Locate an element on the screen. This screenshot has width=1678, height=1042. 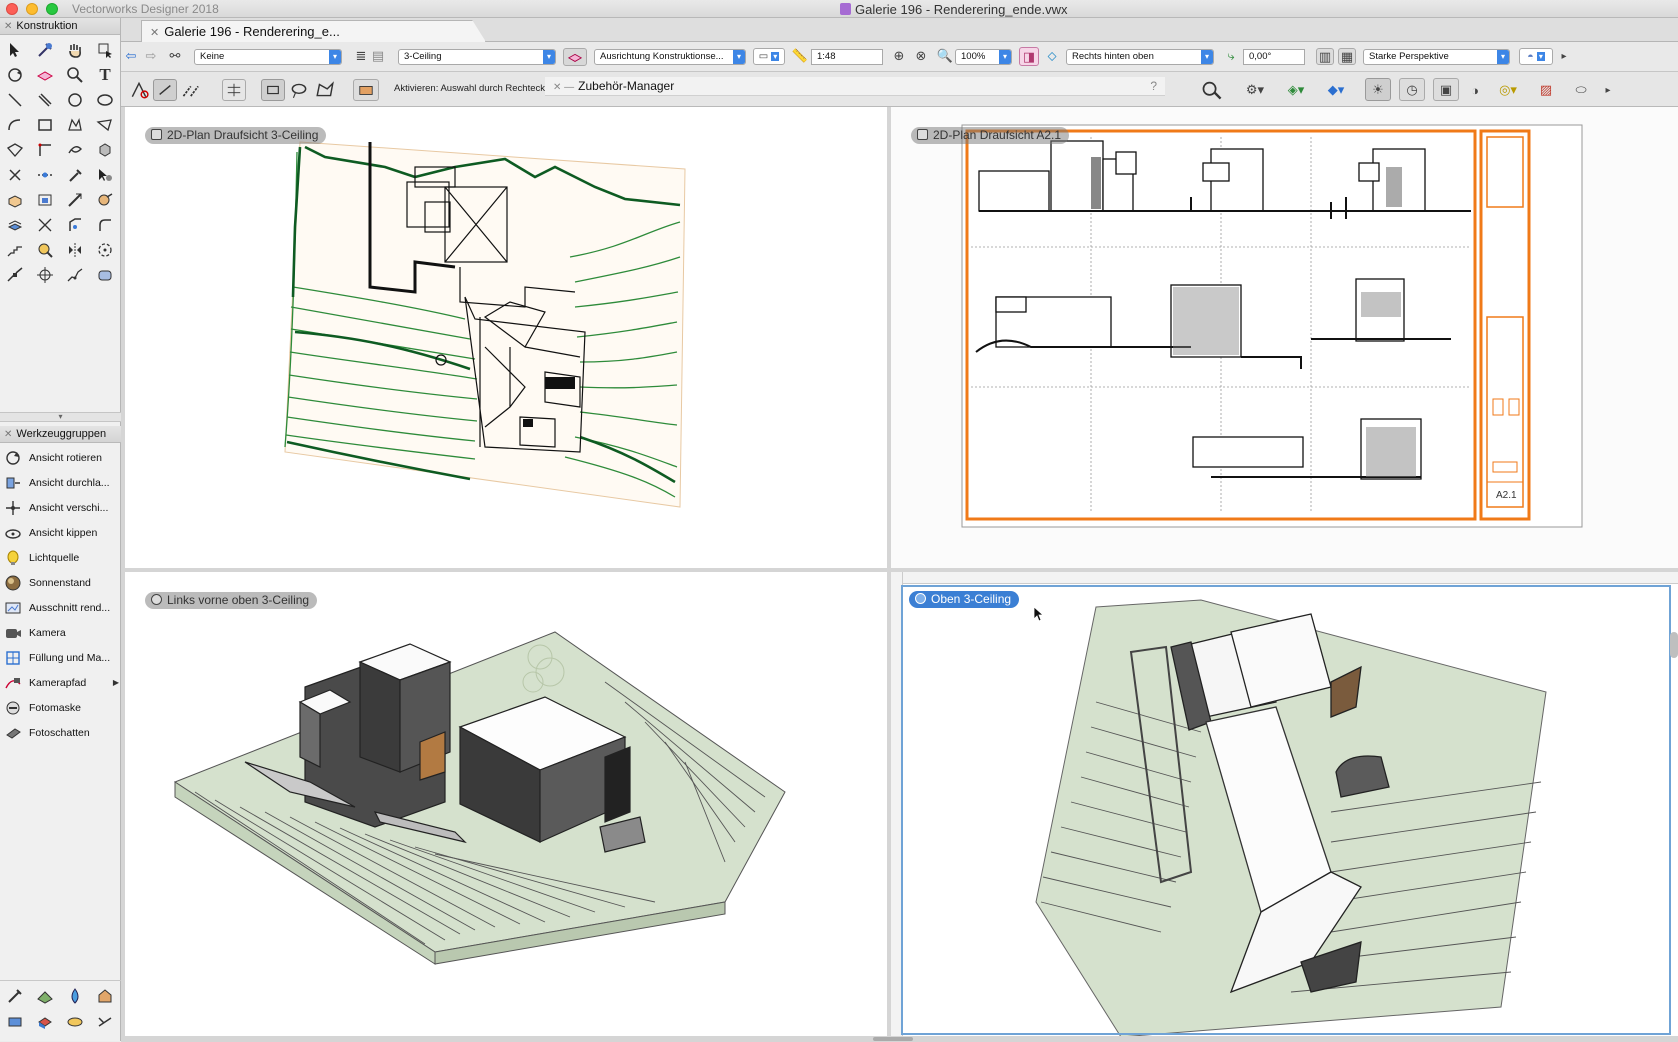
polygon-tool-icon is located at coordinates (75, 124).